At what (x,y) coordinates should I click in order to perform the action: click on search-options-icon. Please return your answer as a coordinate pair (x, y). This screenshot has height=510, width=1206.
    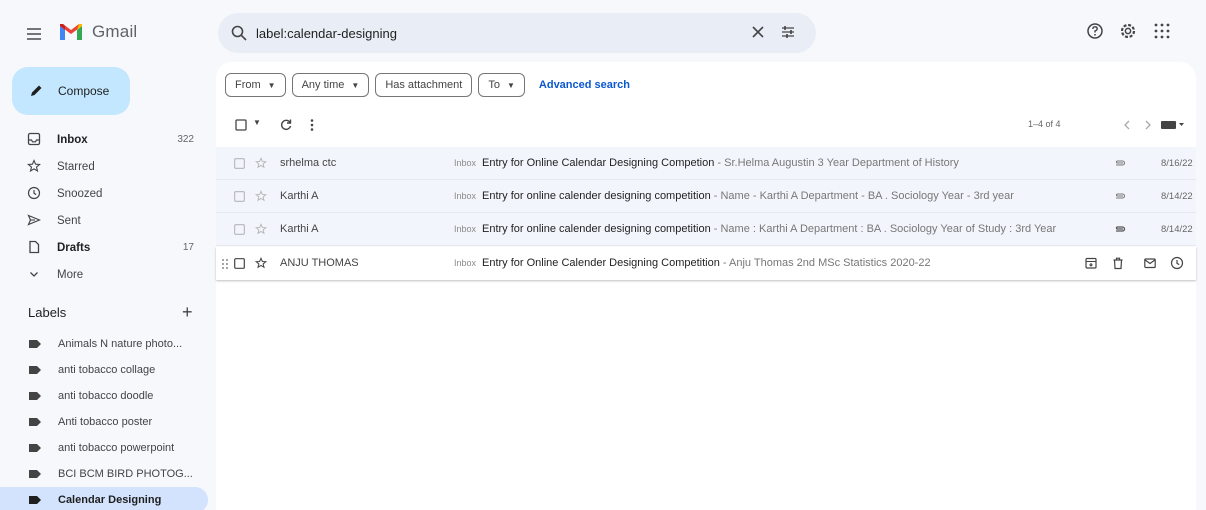
    Looking at the image, I should click on (788, 32).